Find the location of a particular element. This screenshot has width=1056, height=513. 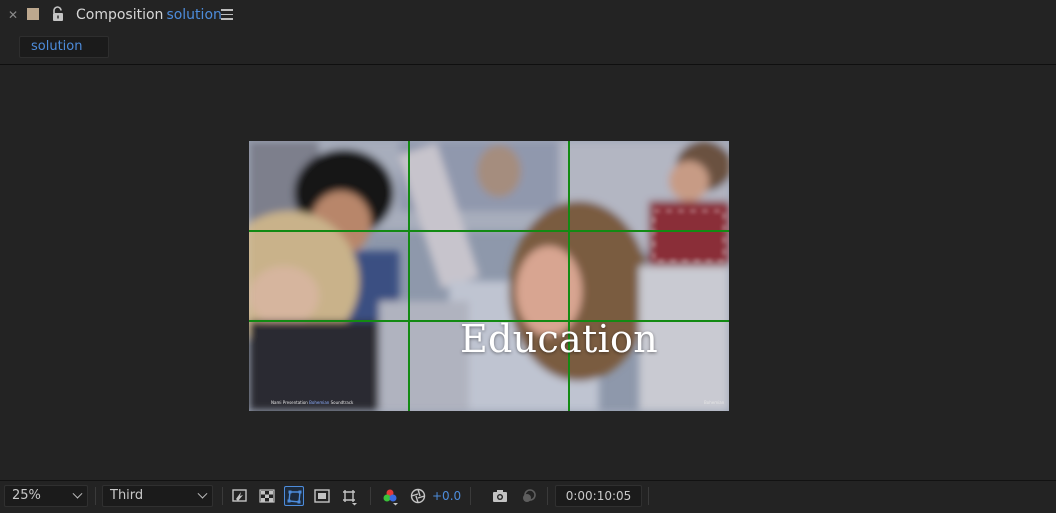

corner-mark: Bohemian is located at coordinates (714, 402).